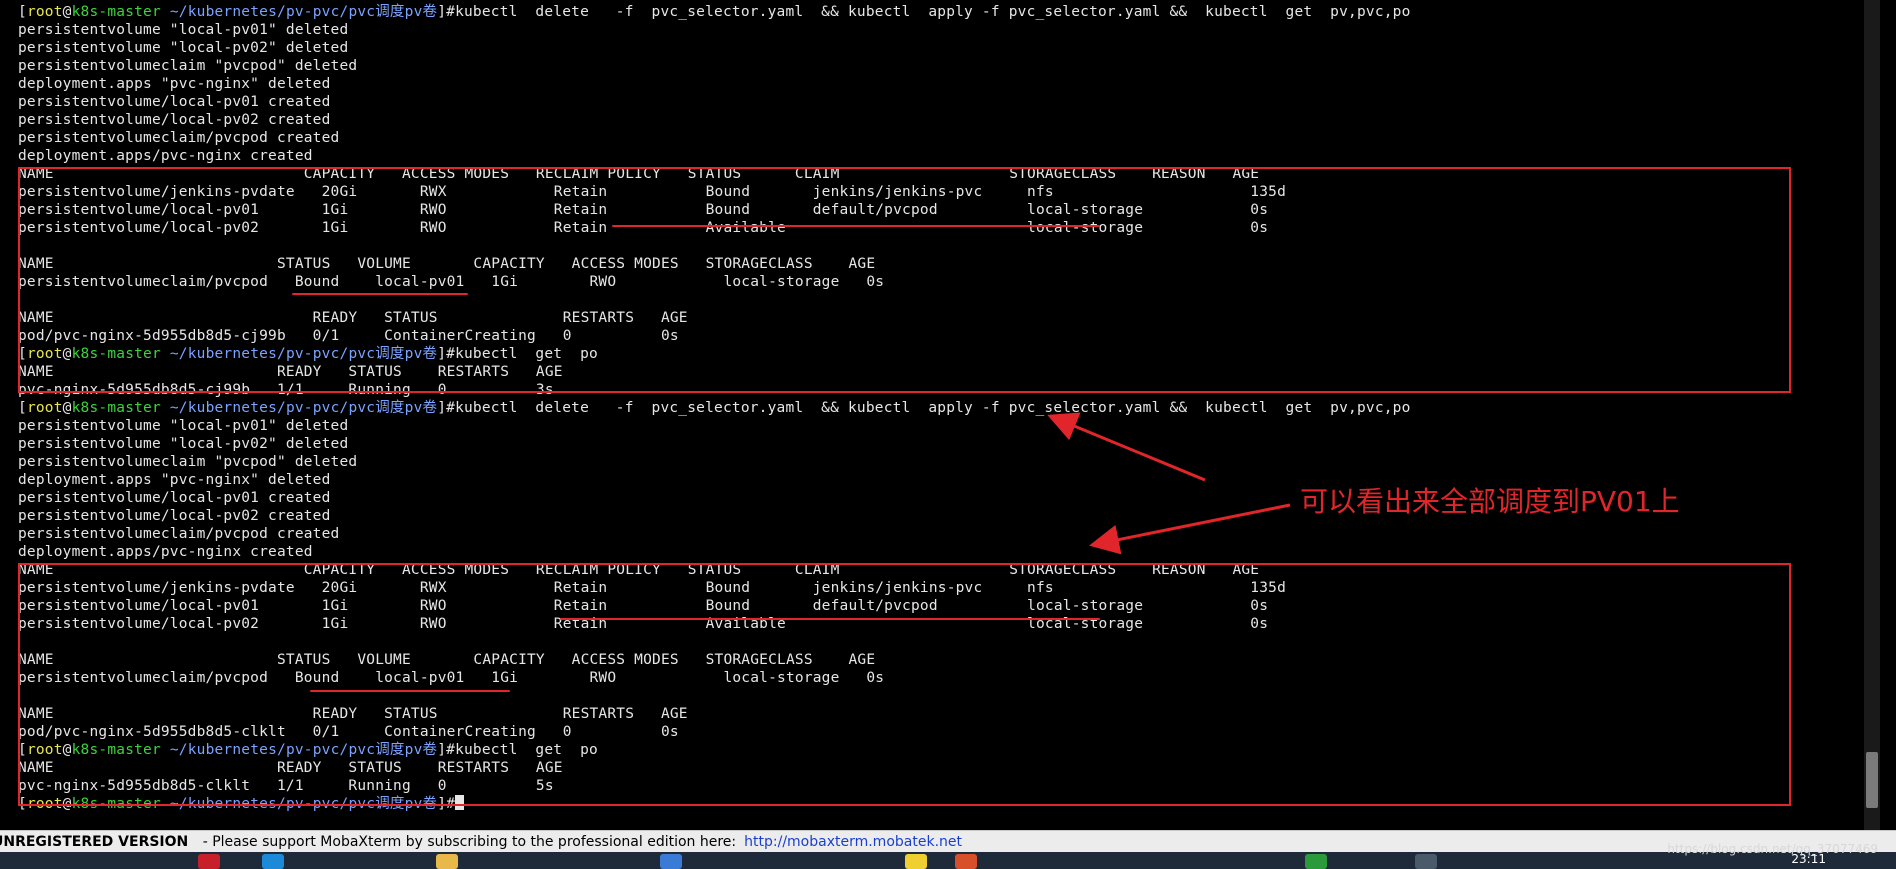 The height and width of the screenshot is (869, 1896). Describe the element at coordinates (1872, 780) in the screenshot. I see `scrollbar-thumb` at that location.